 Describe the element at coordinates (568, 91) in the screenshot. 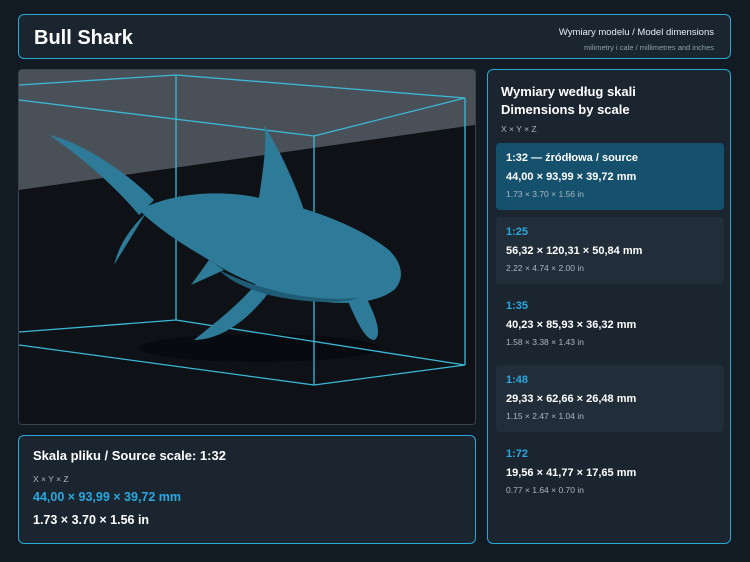

I see `scales-heading-pl: Wymiary według skali` at that location.